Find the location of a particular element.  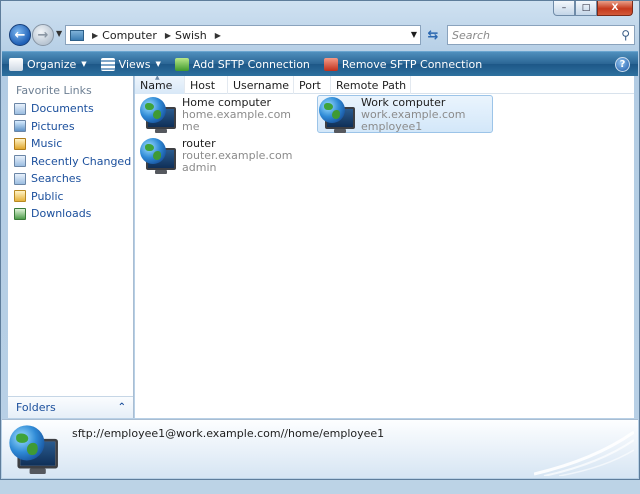

forward-button: → is located at coordinates (43, 35).